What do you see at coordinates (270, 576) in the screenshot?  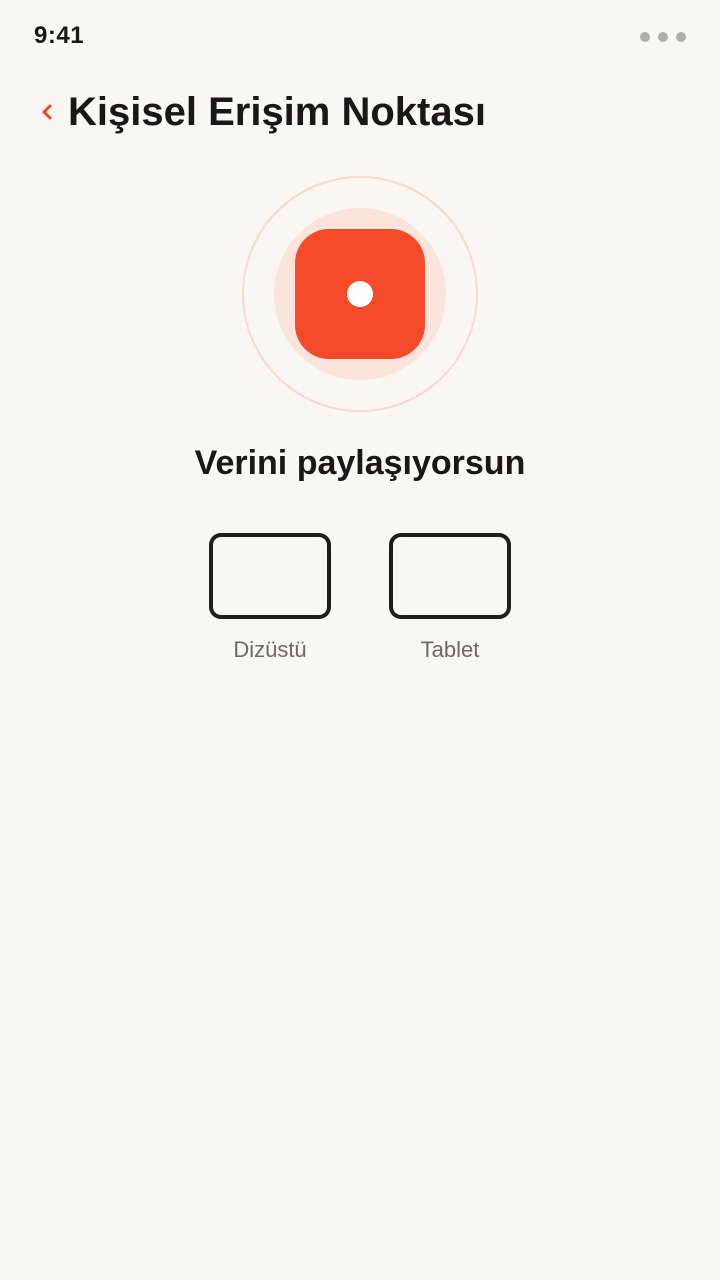 I see `laptop-icon` at bounding box center [270, 576].